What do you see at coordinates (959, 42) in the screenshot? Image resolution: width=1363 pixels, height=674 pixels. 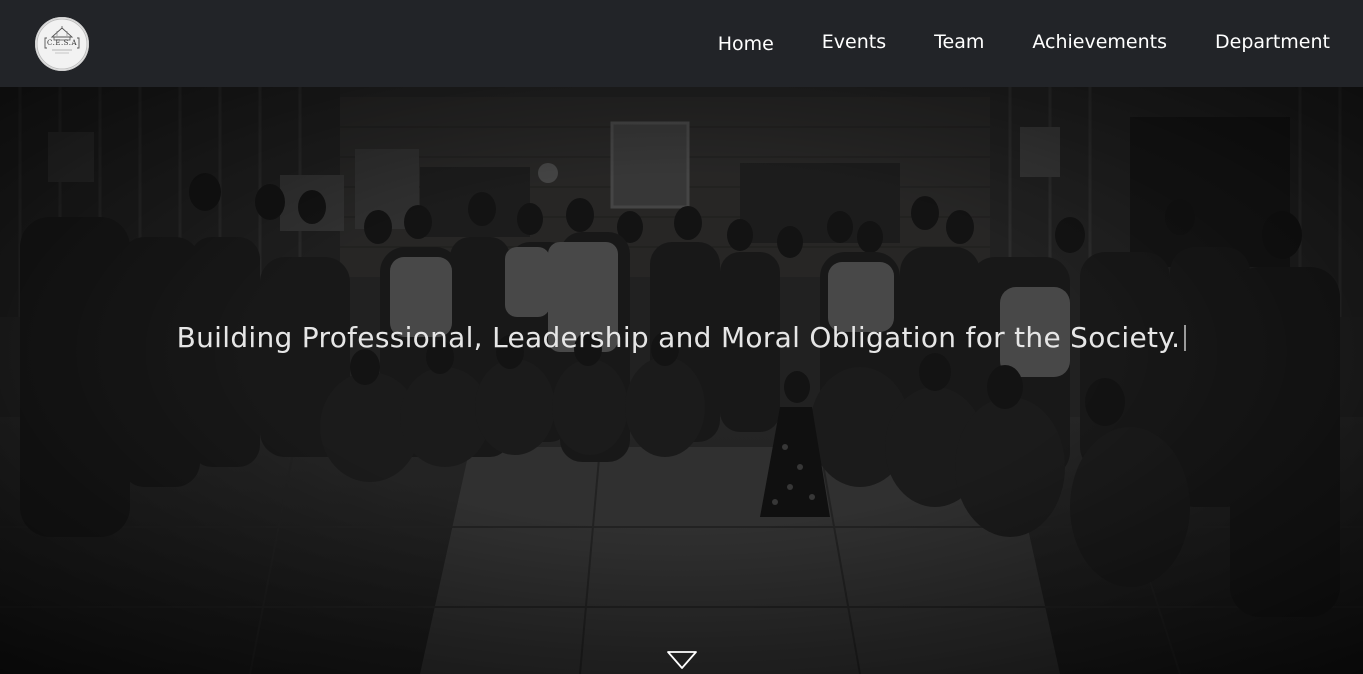 I see `nav-team: Team` at bounding box center [959, 42].